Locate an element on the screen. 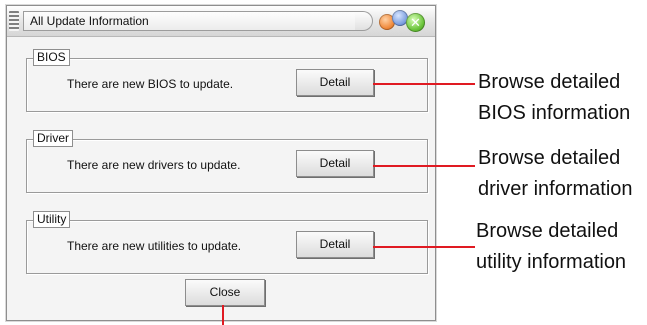 The height and width of the screenshot is (325, 647). close-window-button: ✕ is located at coordinates (415, 22).